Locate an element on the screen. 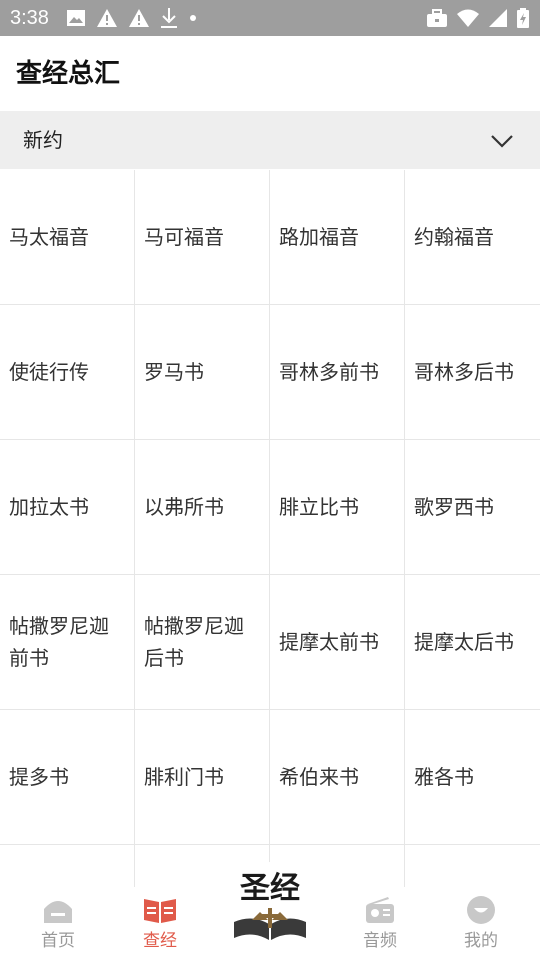  book-cell: 马太福音 is located at coordinates (67, 237).